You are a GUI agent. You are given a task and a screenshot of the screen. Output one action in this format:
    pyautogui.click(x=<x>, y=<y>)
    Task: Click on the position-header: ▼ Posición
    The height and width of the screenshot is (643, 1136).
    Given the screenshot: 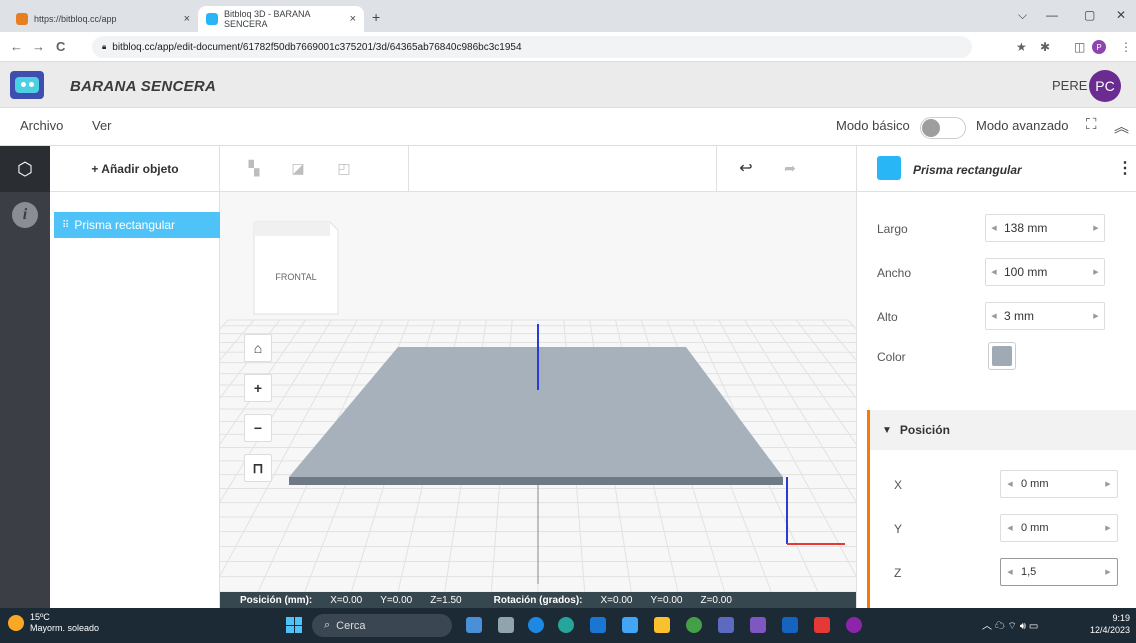 What is the action you would take?
    pyautogui.click(x=1003, y=430)
    